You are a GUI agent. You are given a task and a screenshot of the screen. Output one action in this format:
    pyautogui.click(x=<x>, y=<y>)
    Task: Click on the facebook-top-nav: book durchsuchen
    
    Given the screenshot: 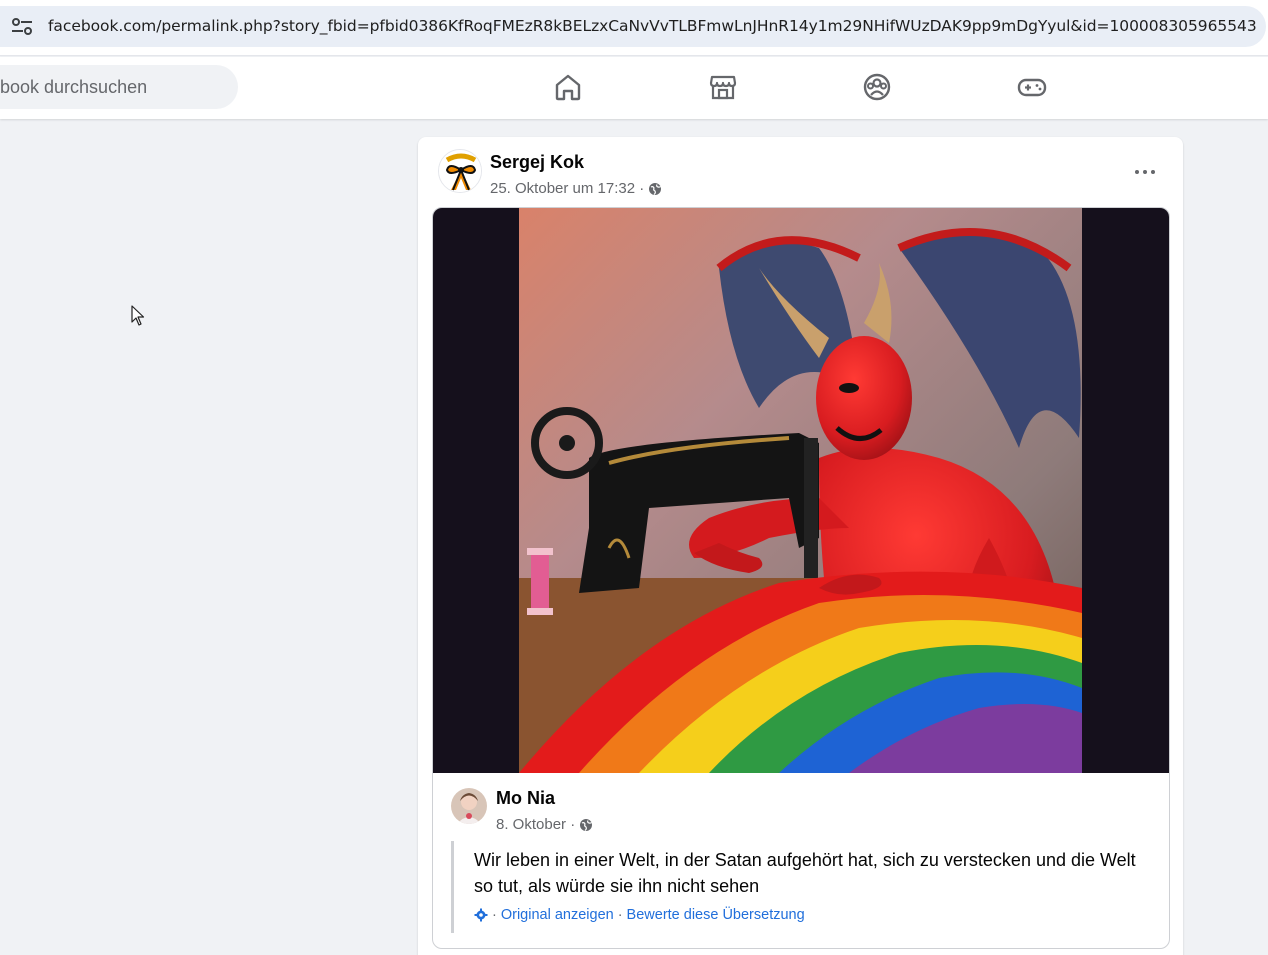 What is the action you would take?
    pyautogui.click(x=634, y=88)
    